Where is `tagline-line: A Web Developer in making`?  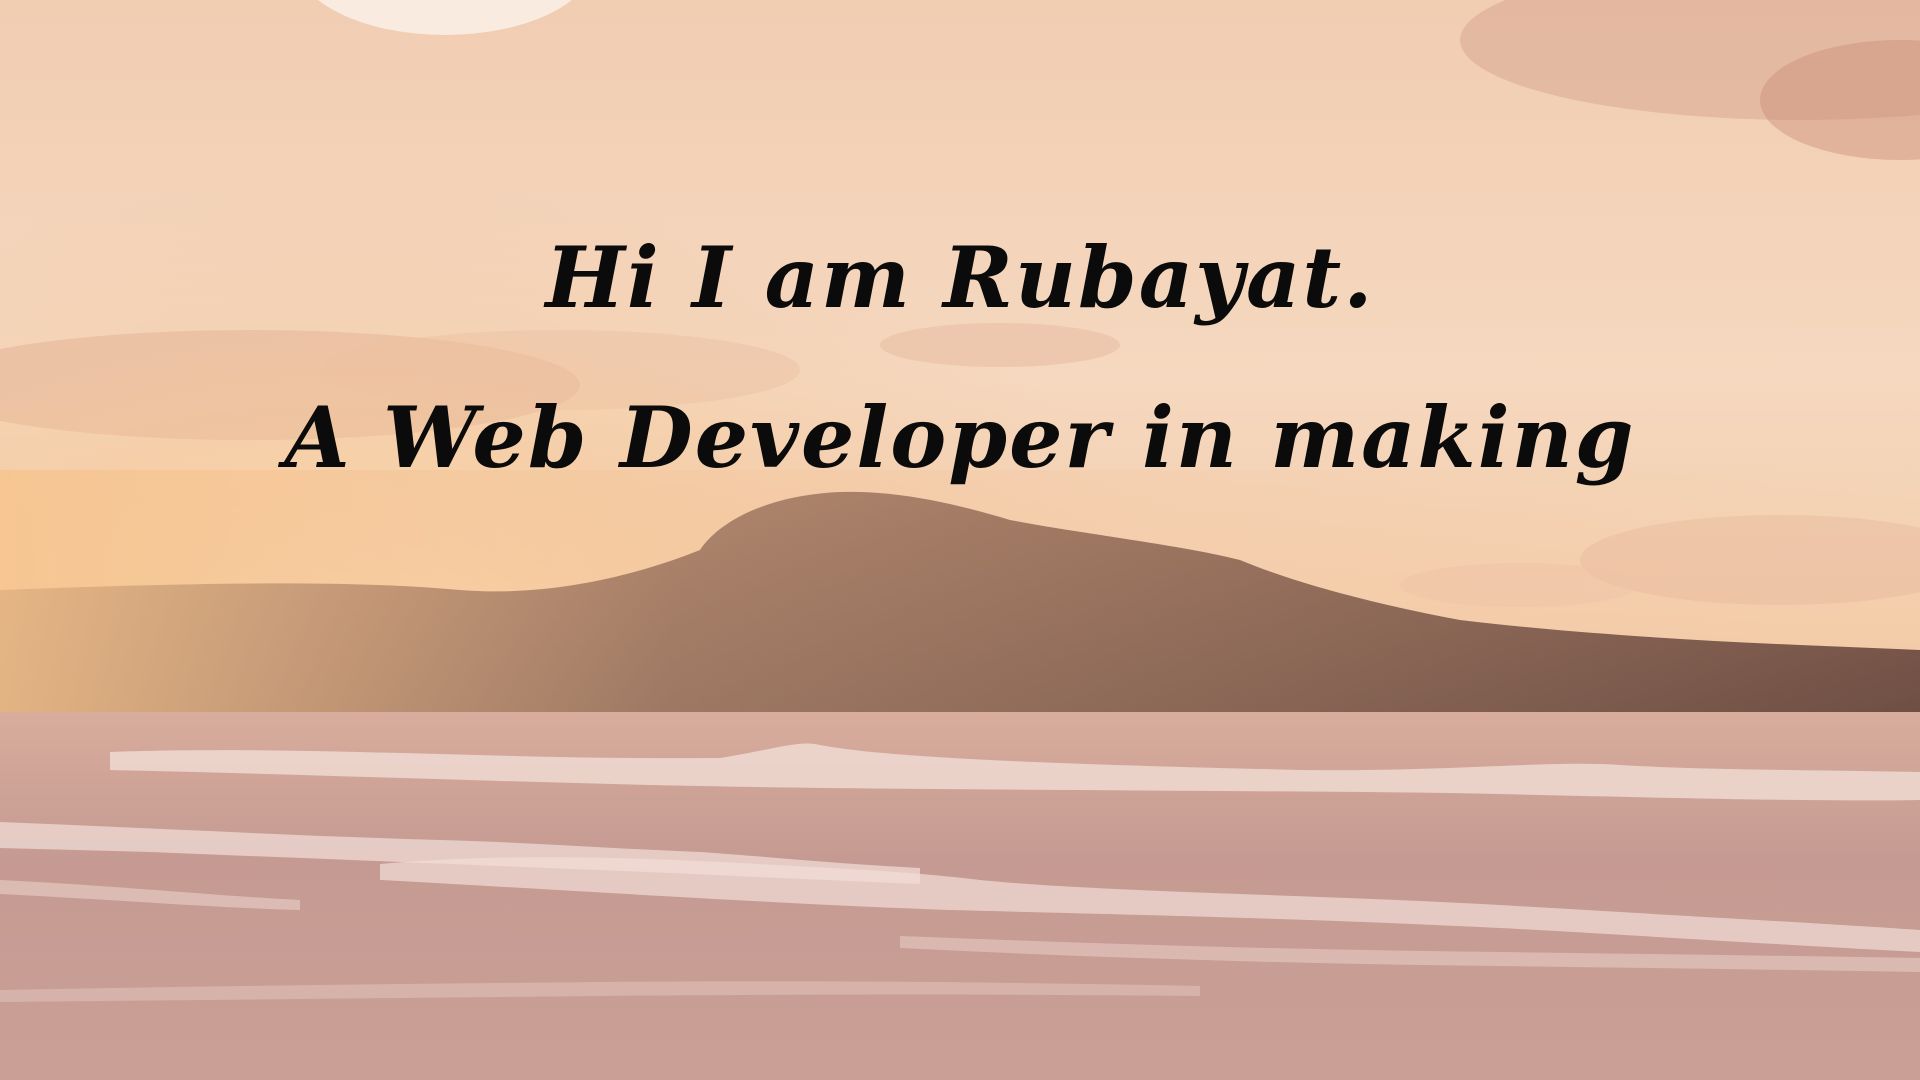 tagline-line: A Web Developer in making is located at coordinates (960, 437).